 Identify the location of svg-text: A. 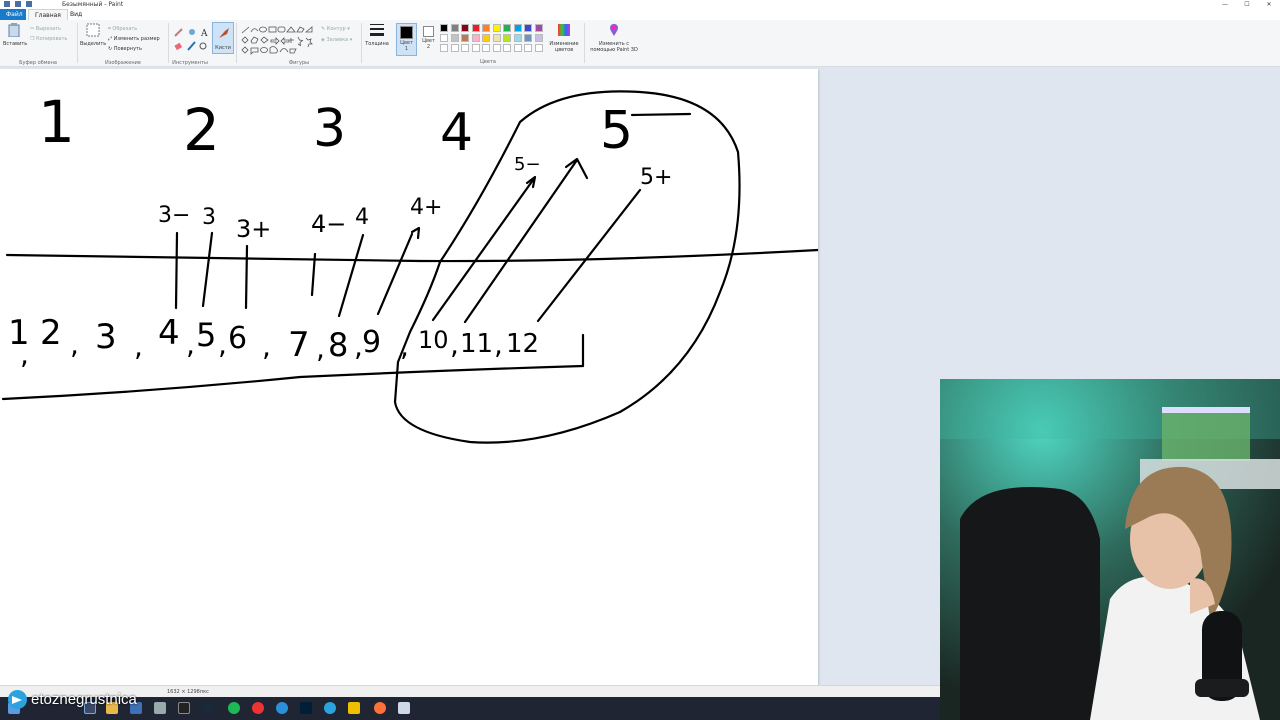
(204, 34).